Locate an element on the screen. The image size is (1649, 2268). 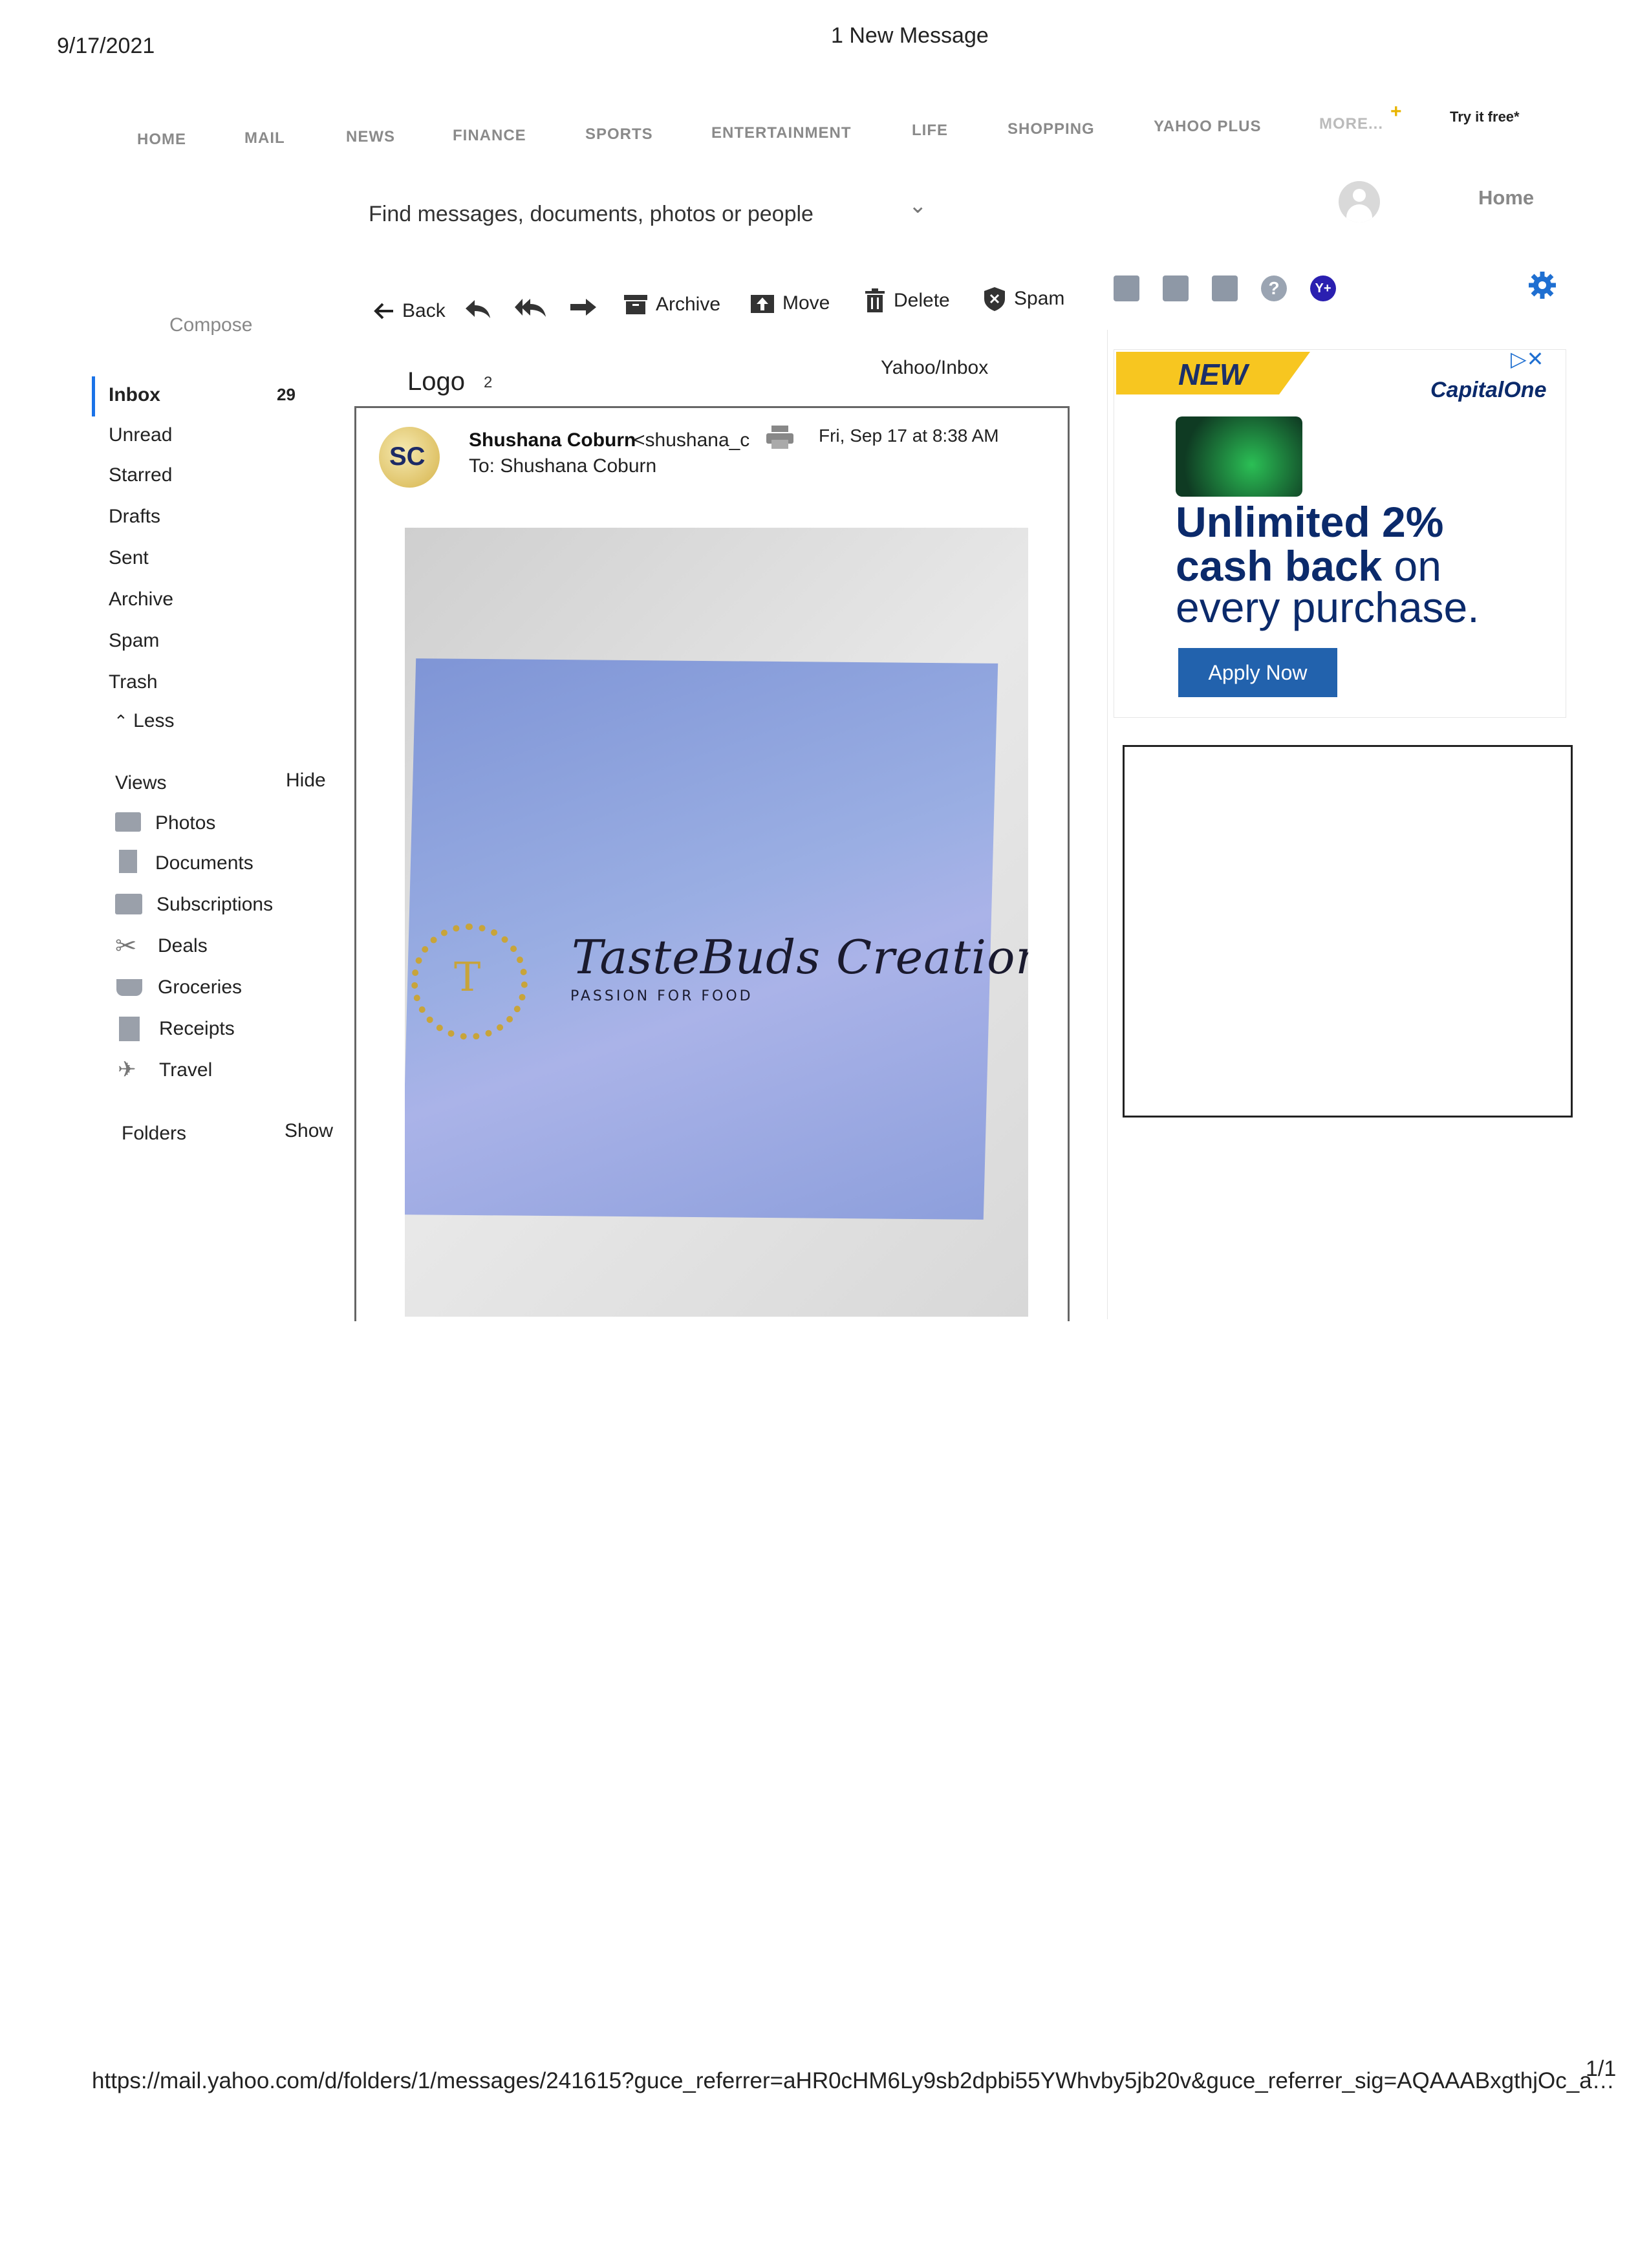
sender-avatar: SC is located at coordinates (409, 457).